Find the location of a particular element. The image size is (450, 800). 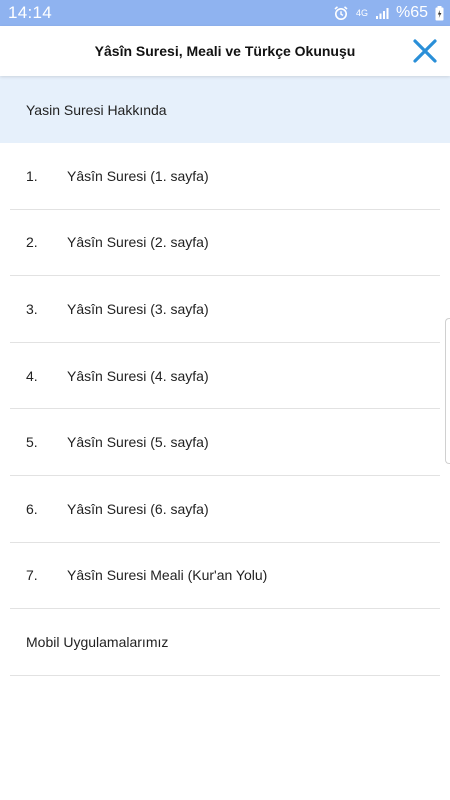

list-item-label: Yâsîn Suresi (3. sayfa) is located at coordinates (138, 308).